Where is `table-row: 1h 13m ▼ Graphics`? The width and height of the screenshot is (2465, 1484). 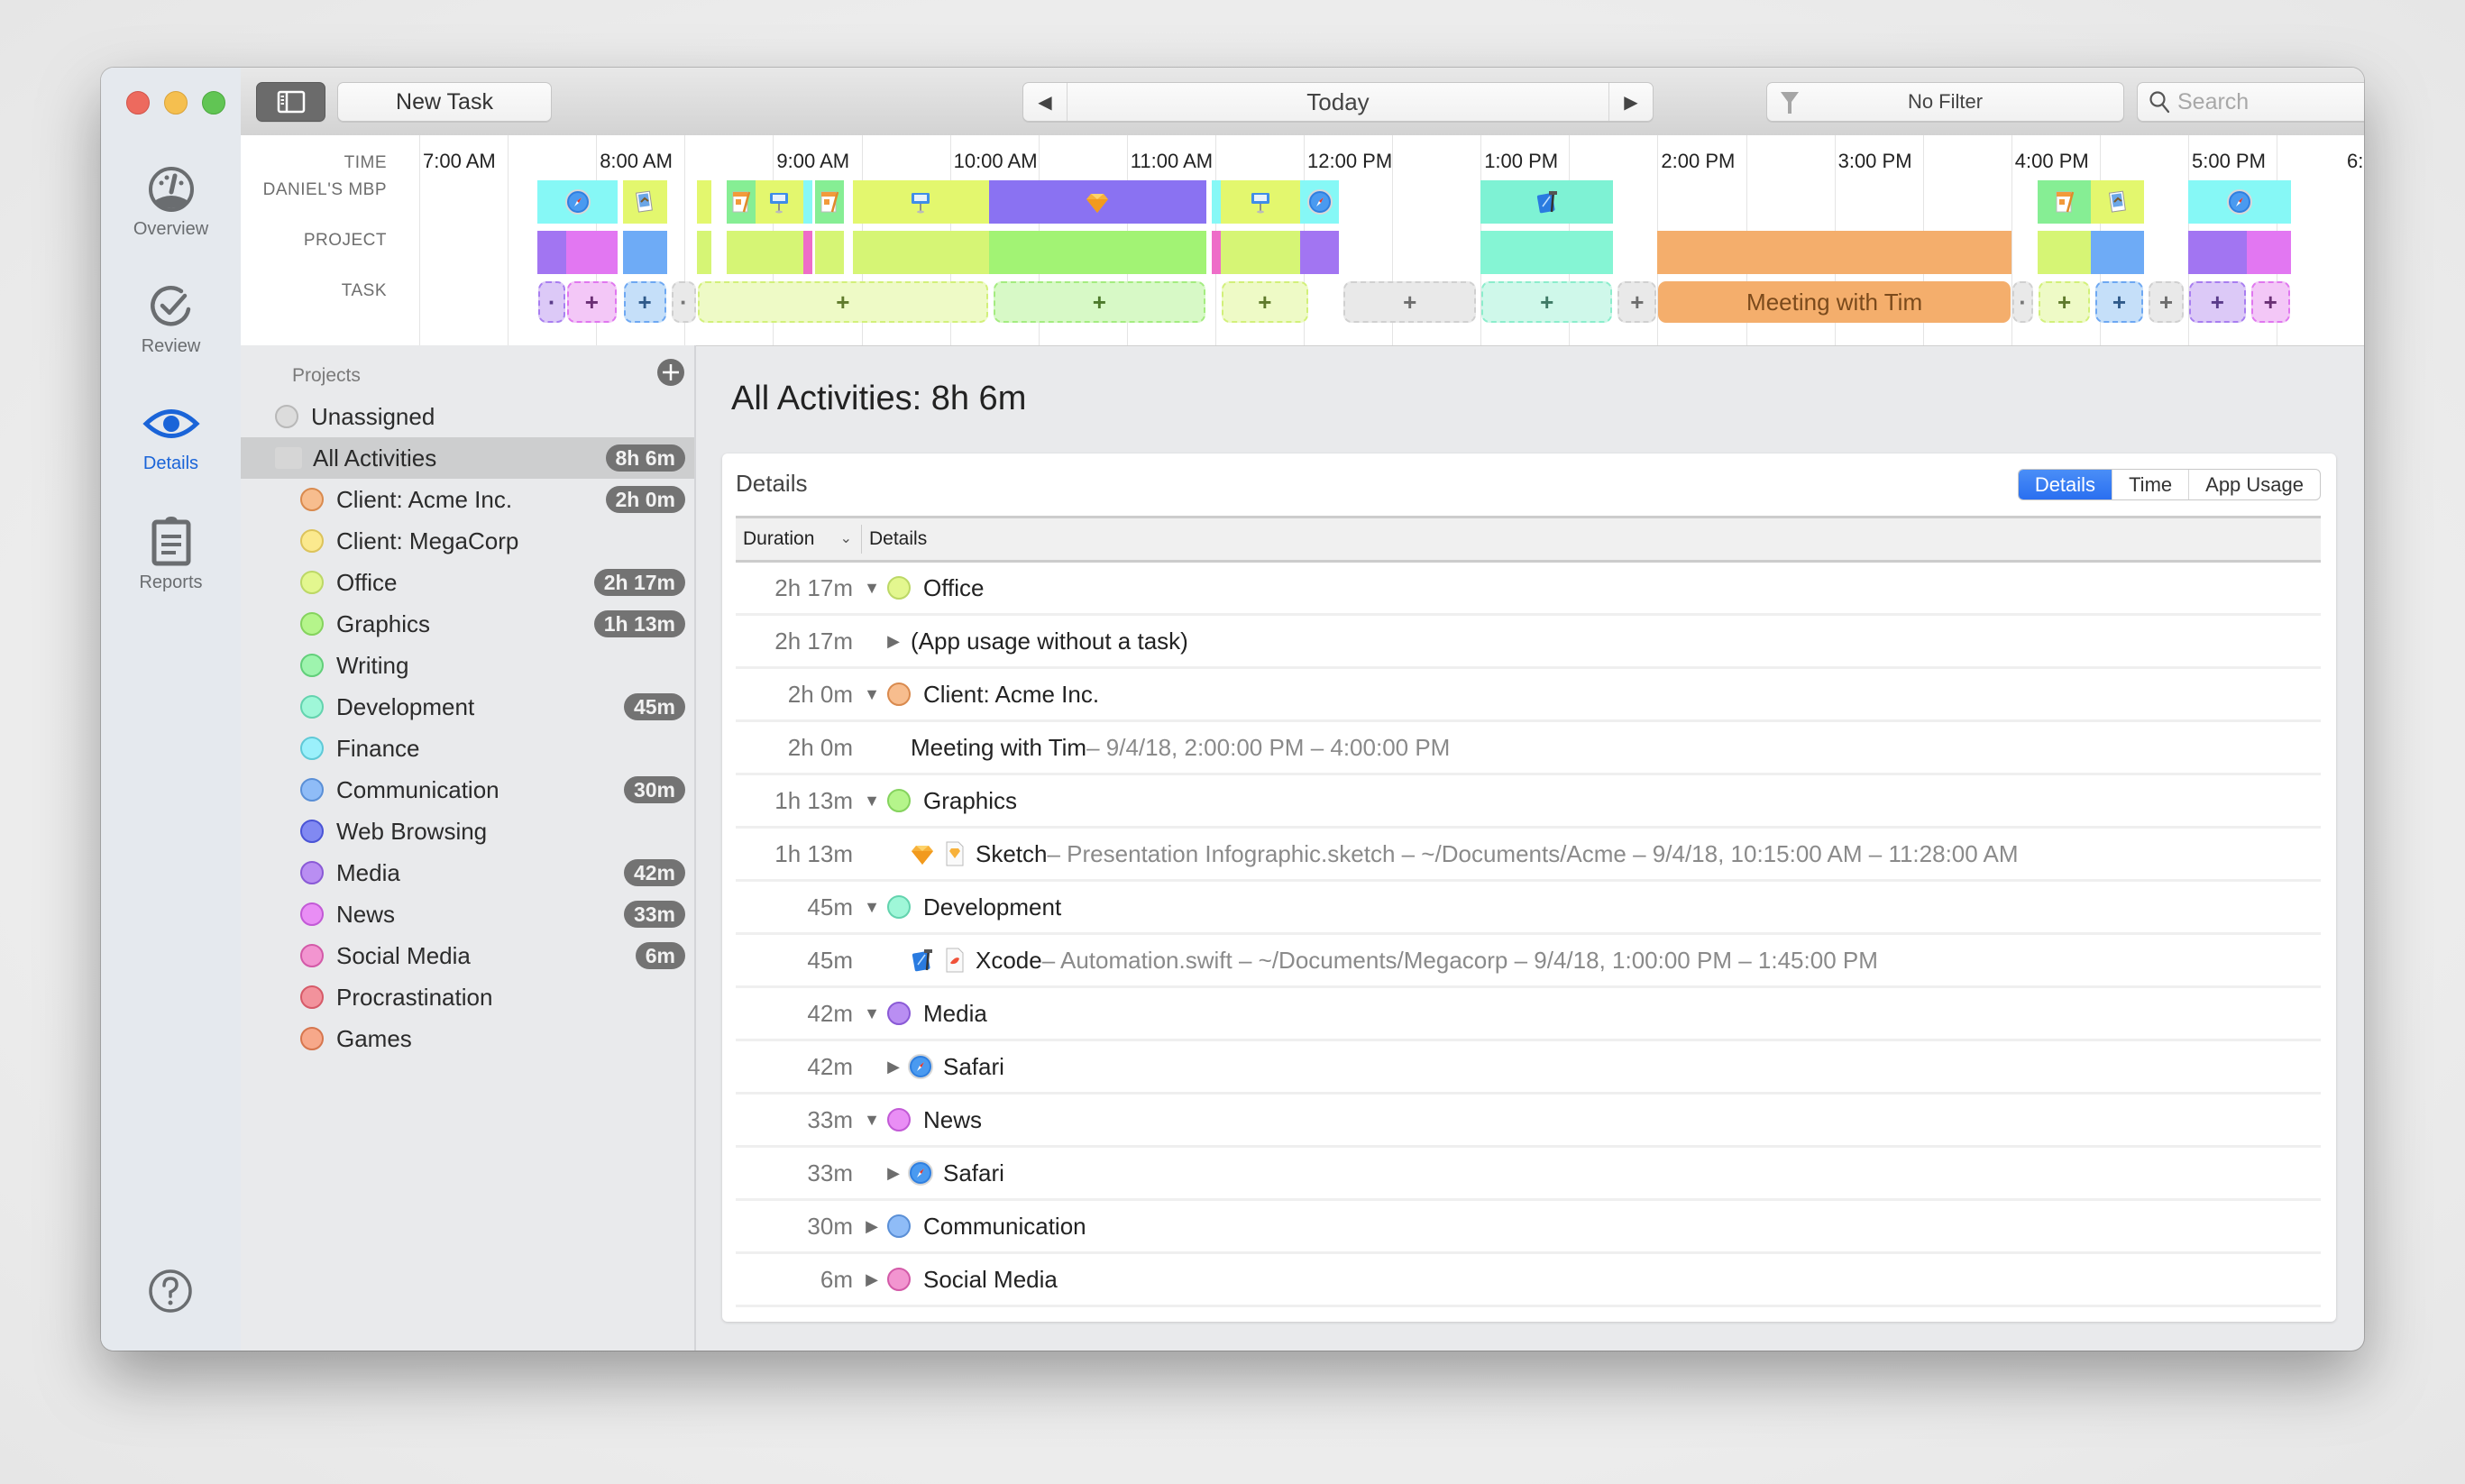
table-row: 1h 13m ▼ Graphics is located at coordinates (1528, 802).